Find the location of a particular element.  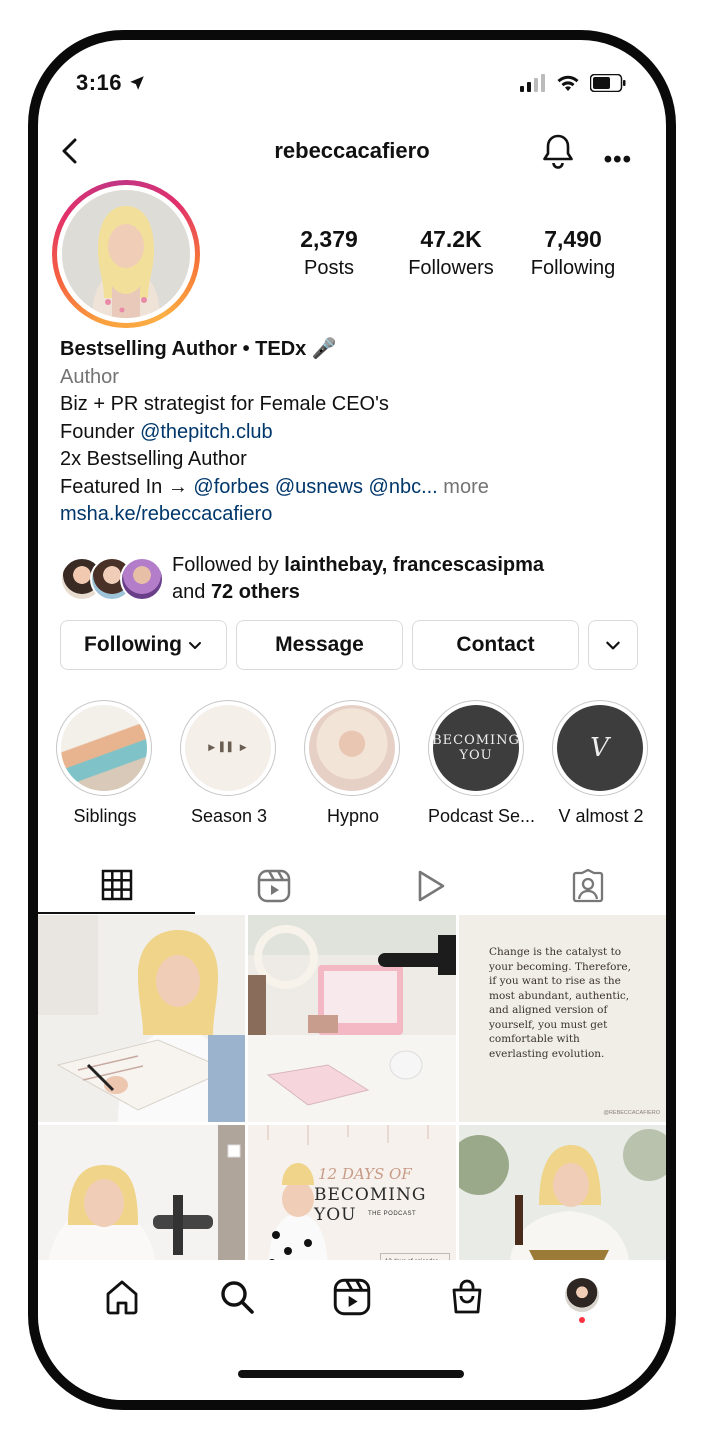

tab-posts-grid is located at coordinates (116, 886).